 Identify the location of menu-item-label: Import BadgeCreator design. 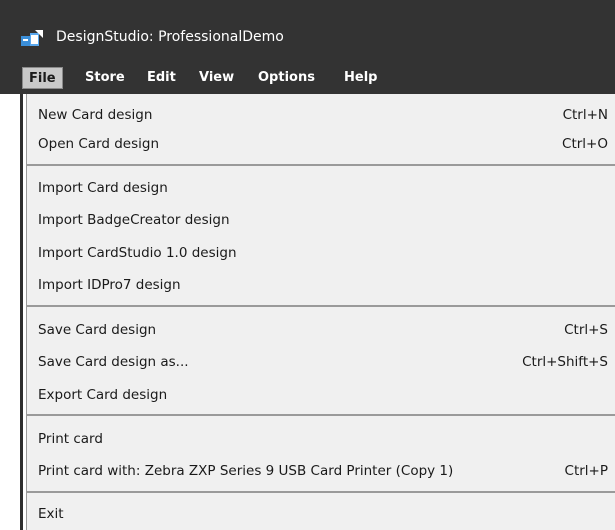
(134, 220).